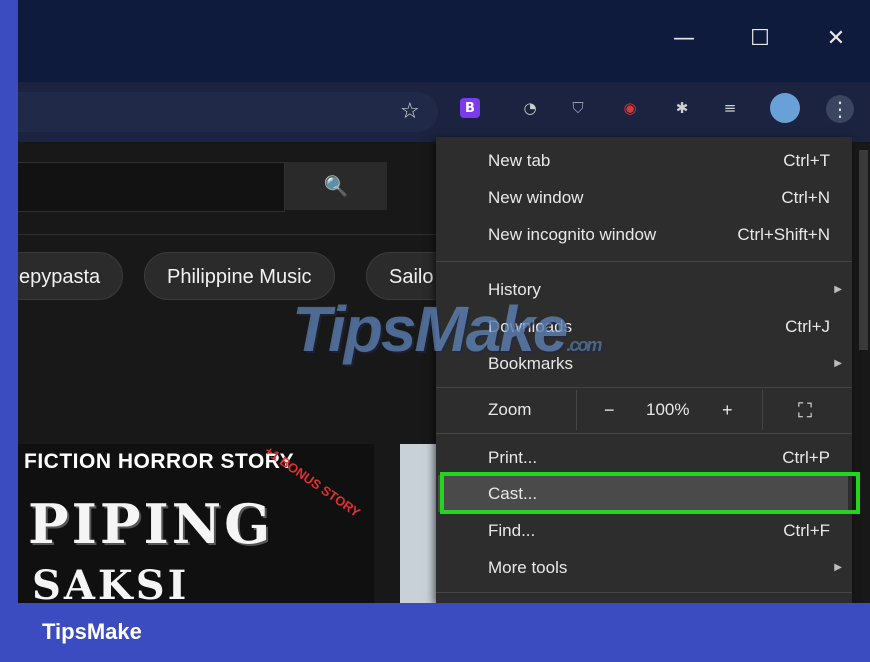 Image resolution: width=870 pixels, height=662 pixels. What do you see at coordinates (840, 109) in the screenshot?
I see `chrome-menu-button: ⋮` at bounding box center [840, 109].